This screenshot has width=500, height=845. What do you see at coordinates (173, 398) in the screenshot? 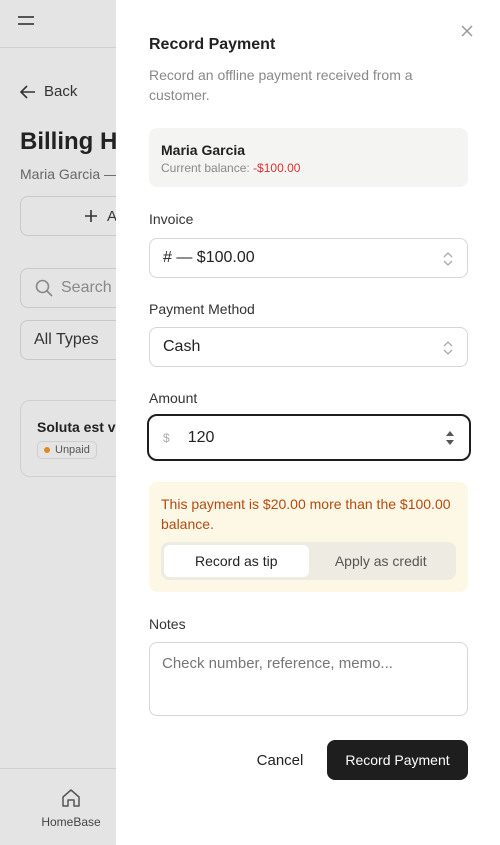
I see `amount-label: Amount` at bounding box center [173, 398].